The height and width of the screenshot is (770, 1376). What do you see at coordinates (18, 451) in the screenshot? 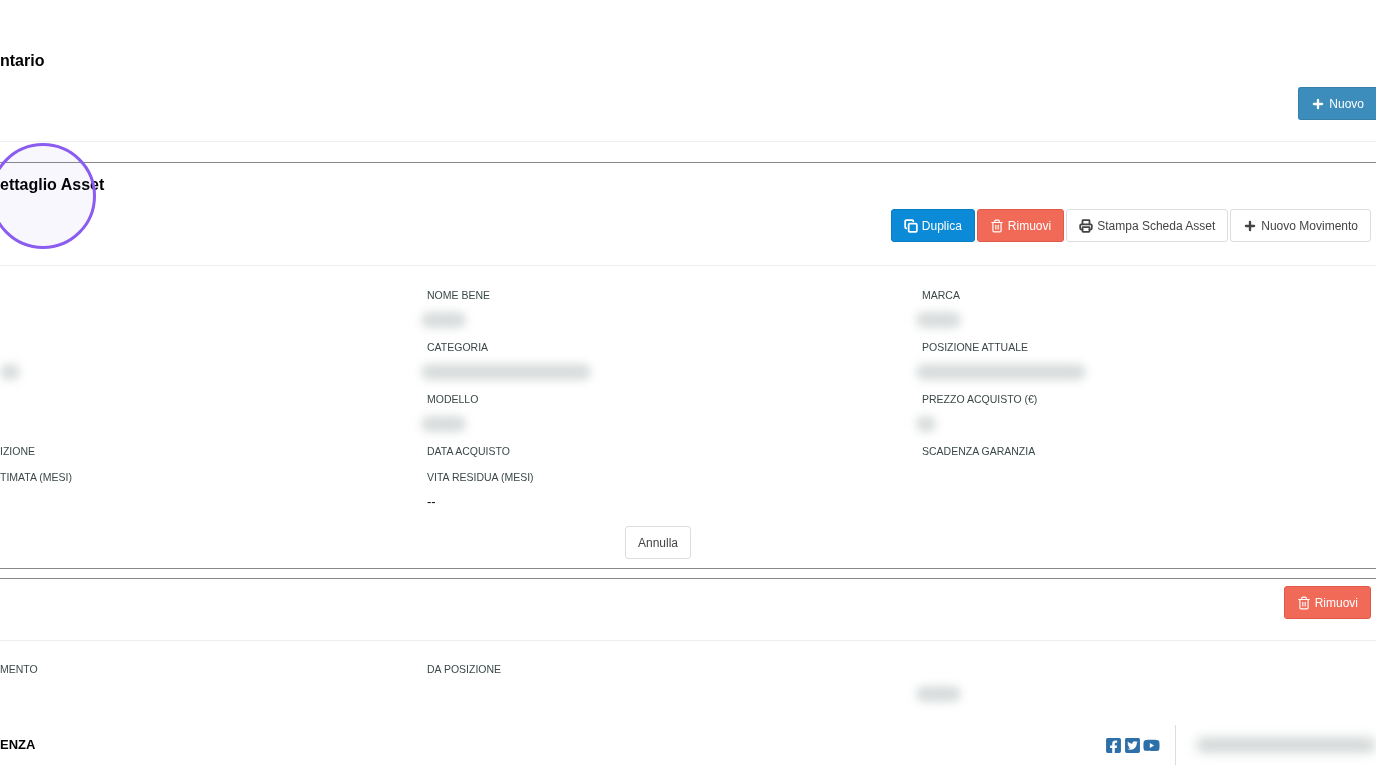
I see `field-label: IZIONE` at bounding box center [18, 451].